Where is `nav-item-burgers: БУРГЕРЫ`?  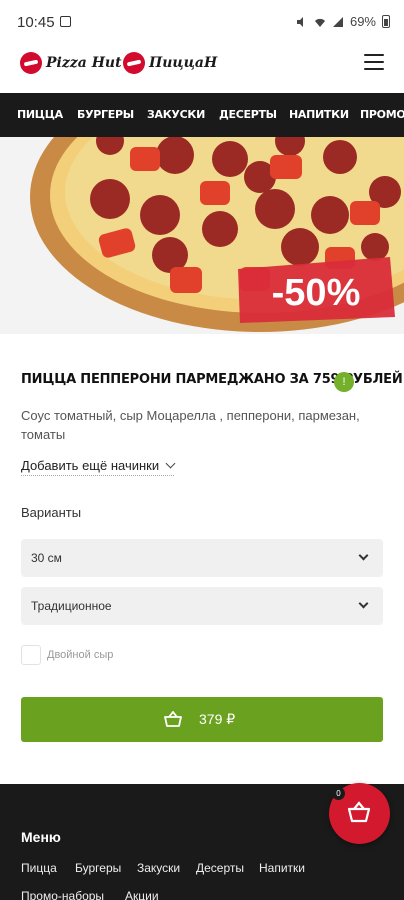 nav-item-burgers: БУРГЕРЫ is located at coordinates (105, 115).